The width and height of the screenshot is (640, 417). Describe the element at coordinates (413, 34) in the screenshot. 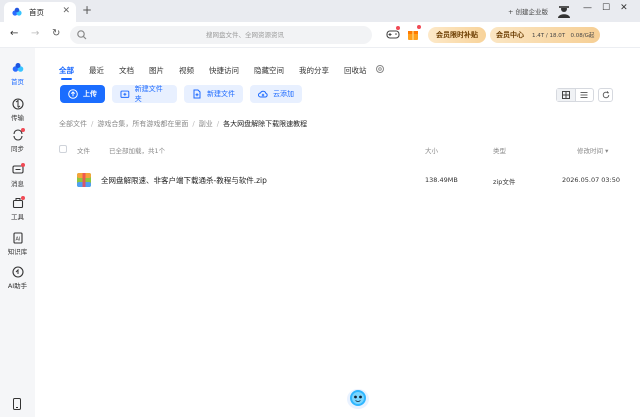

I see `gift-icon` at that location.